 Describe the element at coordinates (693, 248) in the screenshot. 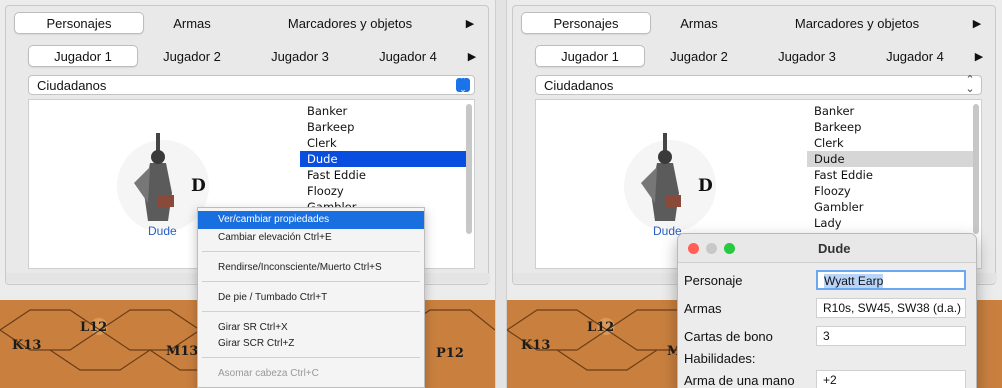

I see `close-window-icon` at that location.